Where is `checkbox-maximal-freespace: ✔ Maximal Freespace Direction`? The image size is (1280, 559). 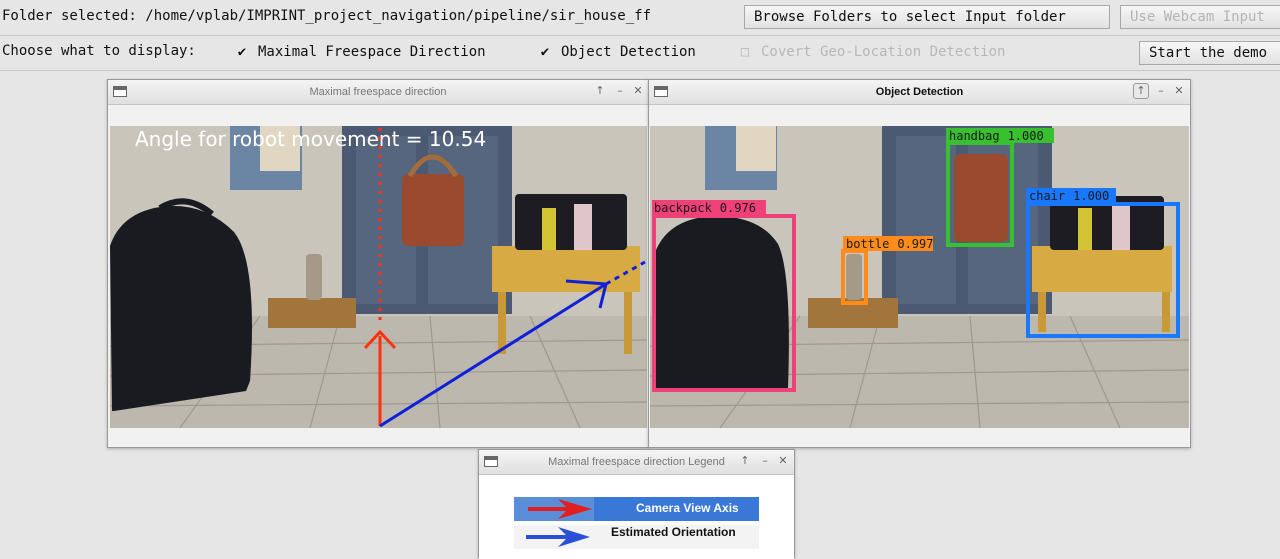
checkbox-maximal-freespace: ✔ Maximal Freespace Direction is located at coordinates (360, 52).